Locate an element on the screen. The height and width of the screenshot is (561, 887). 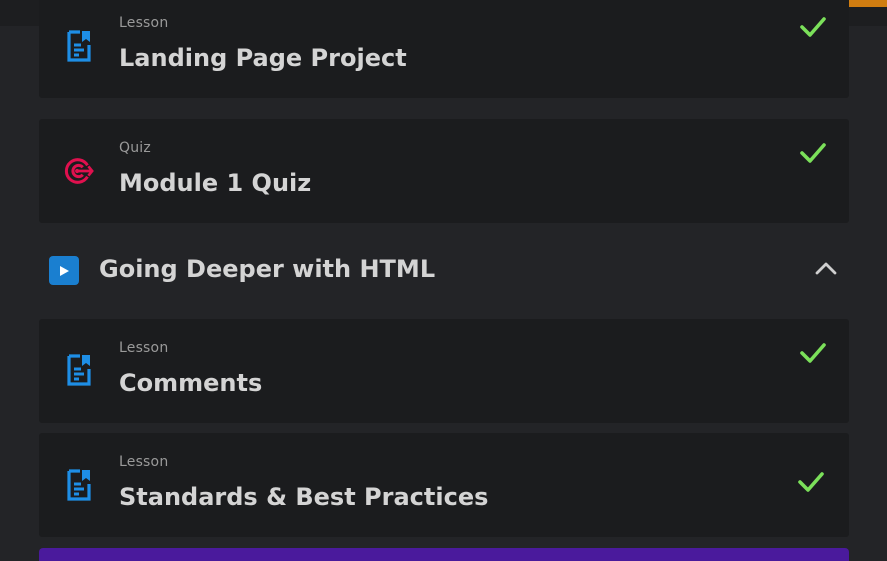
item-title: Comments is located at coordinates (191, 383).